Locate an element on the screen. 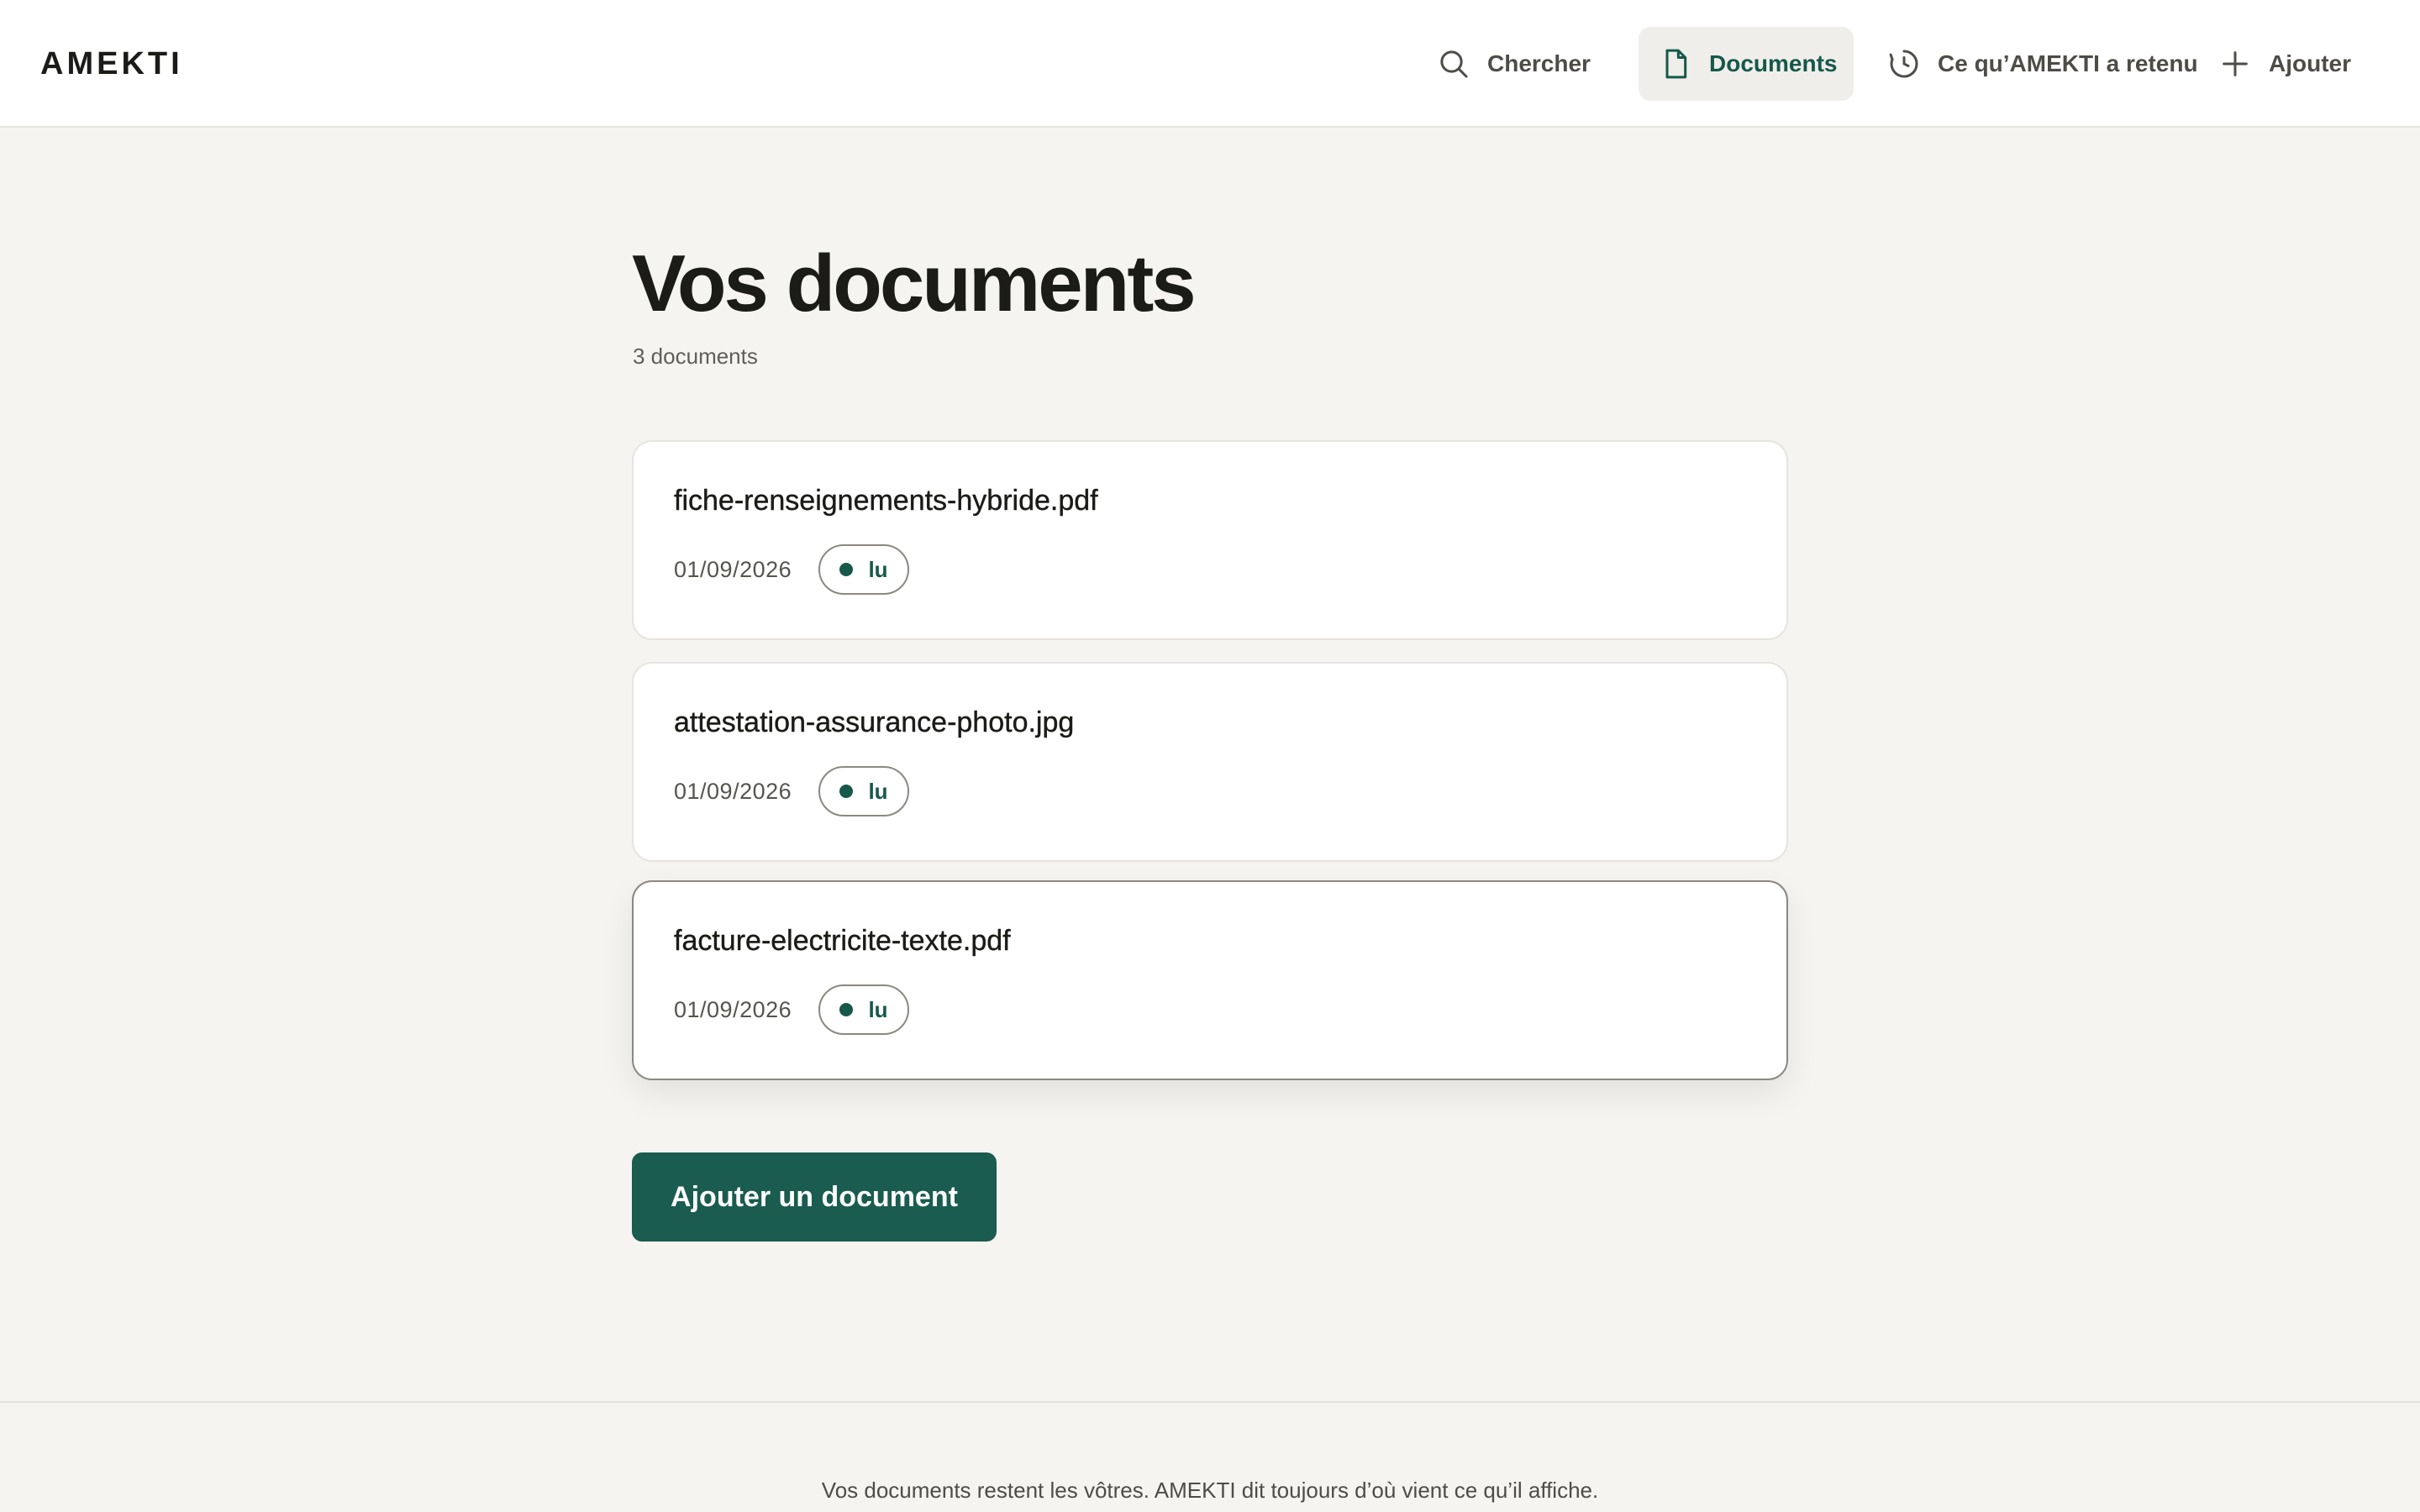 The image size is (2420, 1512). document-name: facture-electricite-texte.pdf is located at coordinates (842, 941).